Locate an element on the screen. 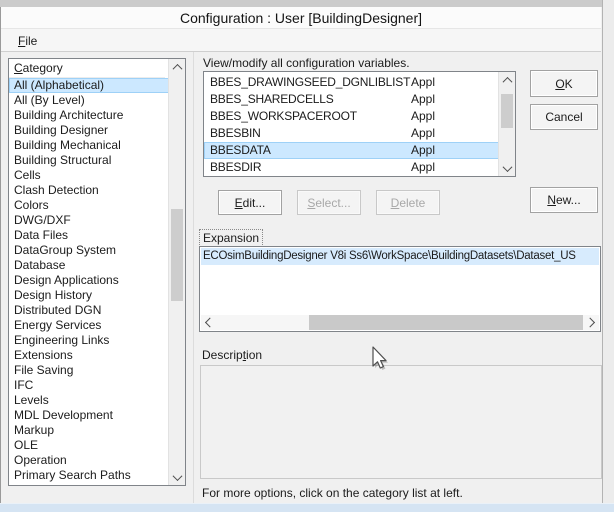 Image resolution: width=614 pixels, height=512 pixels. category-item: Data Files is located at coordinates (89, 235).